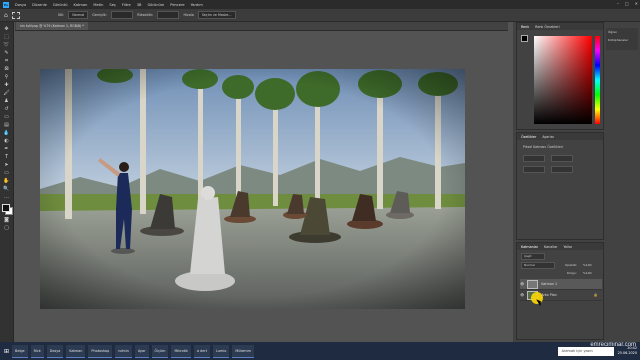 The width and height of the screenshot is (640, 360). What do you see at coordinates (7, 228) in the screenshot?
I see `screen-mode-icon: ▢` at bounding box center [7, 228].